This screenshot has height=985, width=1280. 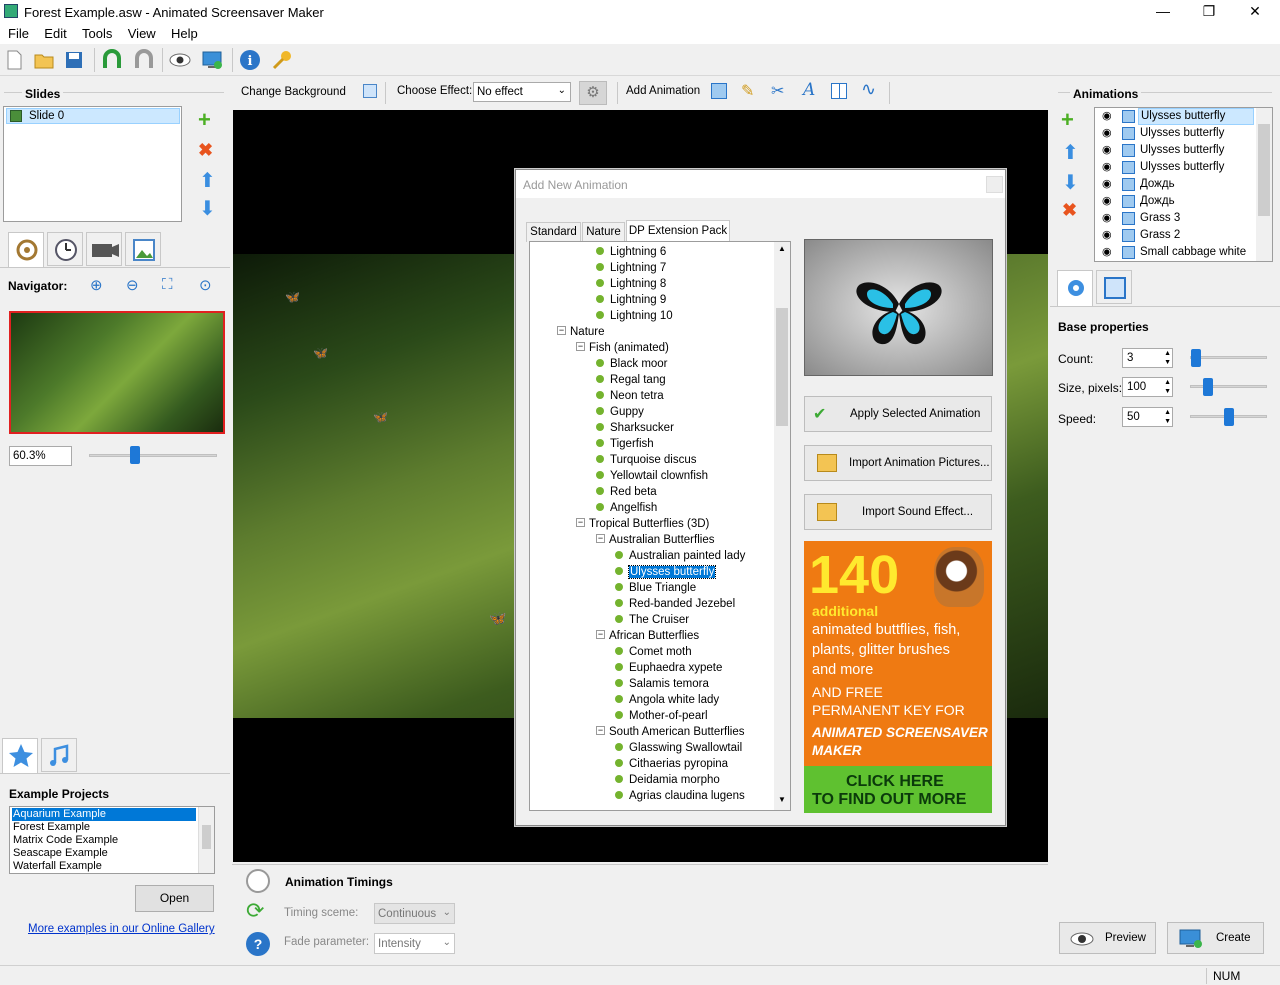 What do you see at coordinates (655, 540) in the screenshot?
I see `tree-folder-item: − Australian Butterflies` at bounding box center [655, 540].